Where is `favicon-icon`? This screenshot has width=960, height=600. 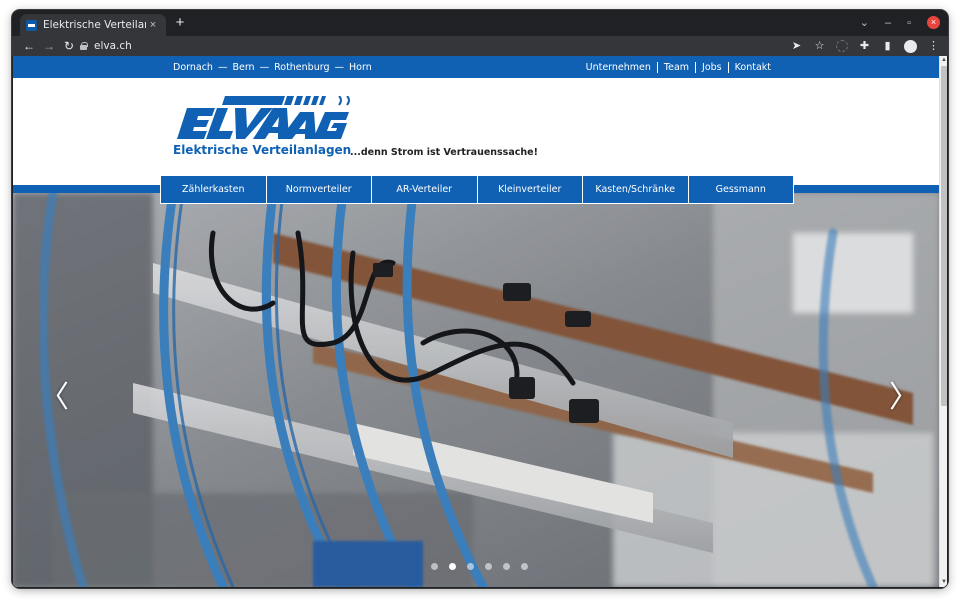
favicon-icon is located at coordinates (31, 25).